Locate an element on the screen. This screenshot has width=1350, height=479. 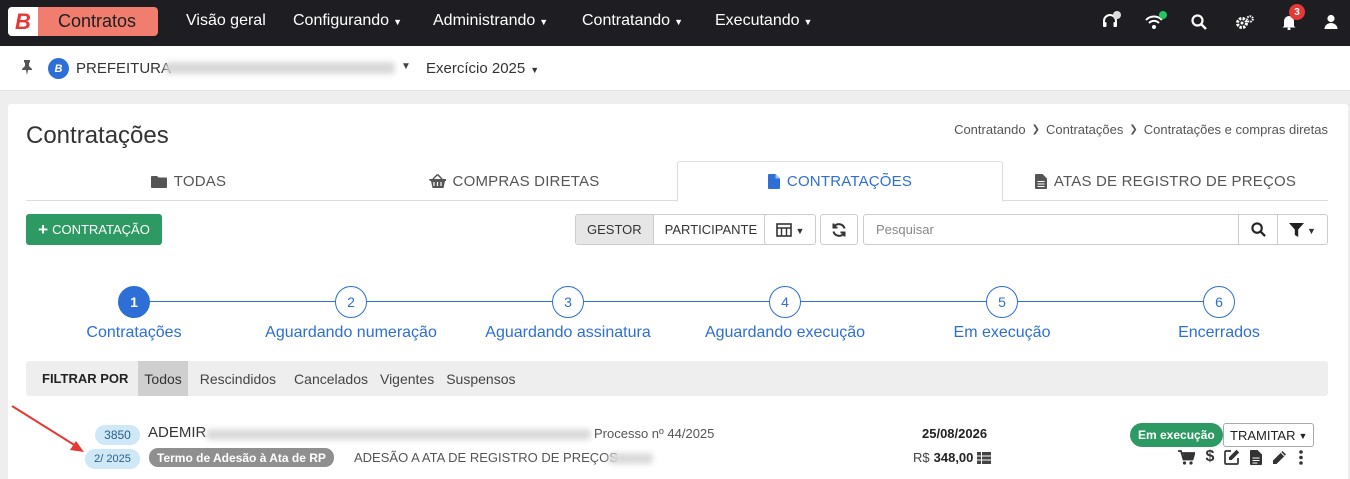
role-toggle: GESTOR PARTICIPANTE is located at coordinates (672, 229).